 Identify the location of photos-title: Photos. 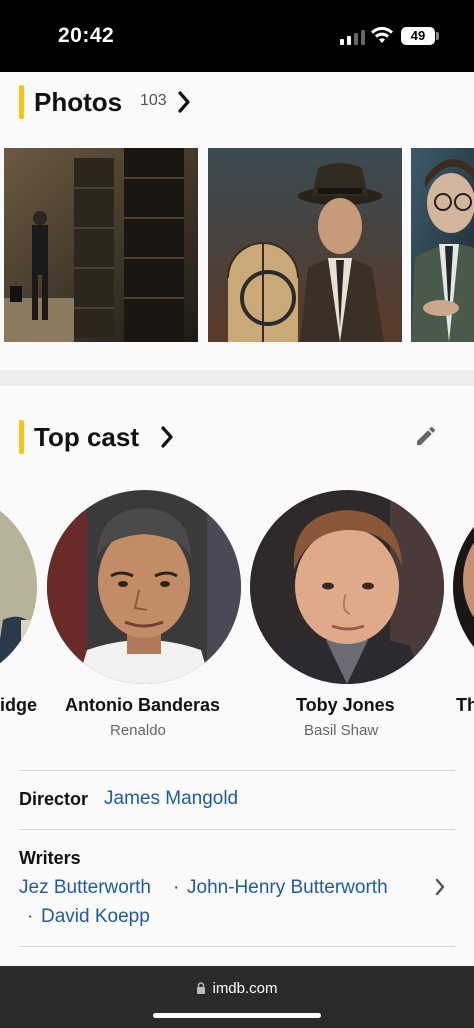
(78, 102).